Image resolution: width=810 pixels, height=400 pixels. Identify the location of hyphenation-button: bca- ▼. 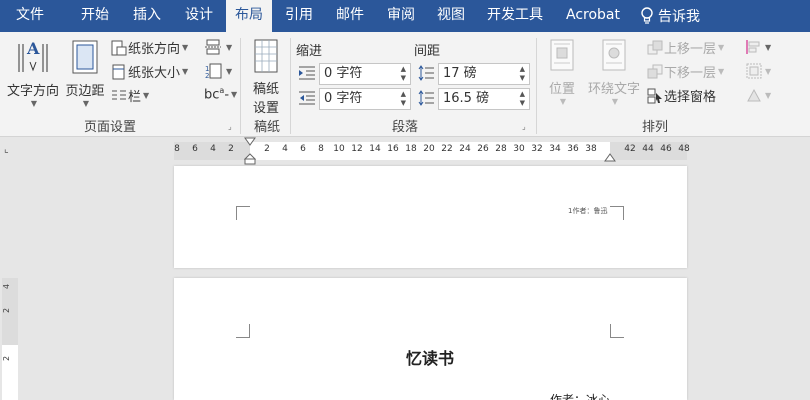
(220, 94).